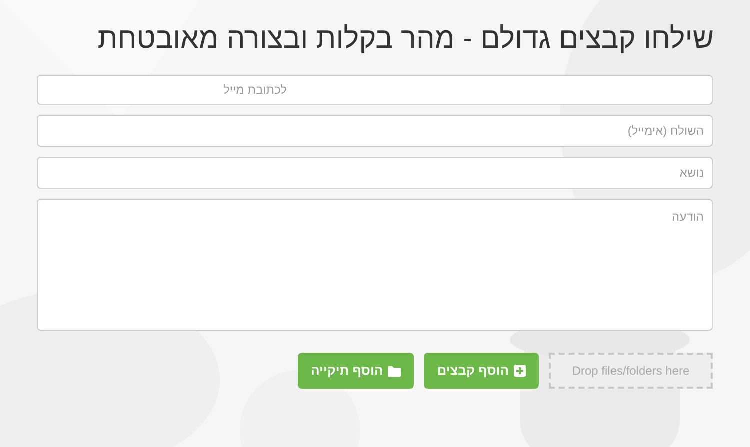  What do you see at coordinates (631, 371) in the screenshot?
I see `drop-zone: Drop files/folders here` at bounding box center [631, 371].